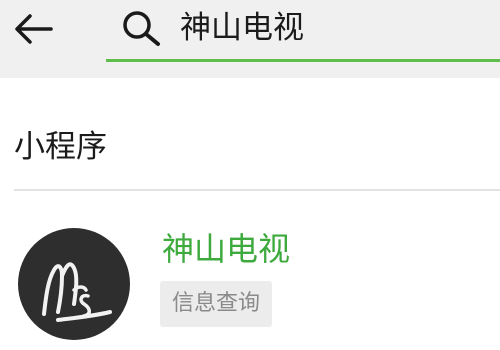 This screenshot has height=350, width=500. I want to click on result-name: 神山电视, so click(226, 249).